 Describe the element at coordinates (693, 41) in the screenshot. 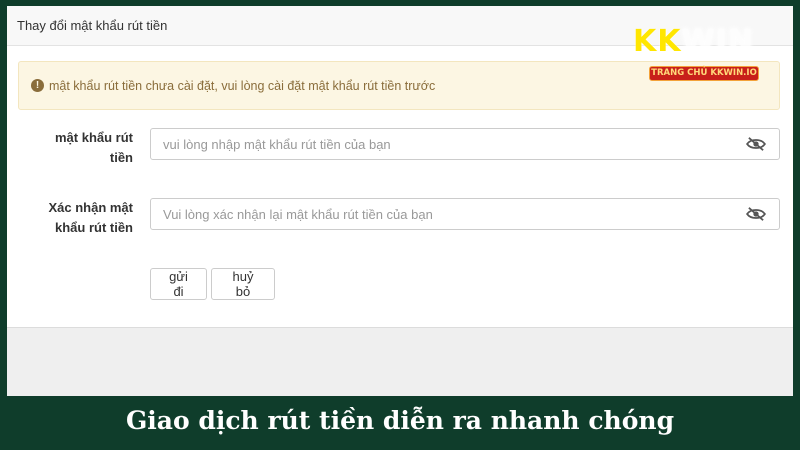

I see `logo-wordmark: KKWIN` at that location.